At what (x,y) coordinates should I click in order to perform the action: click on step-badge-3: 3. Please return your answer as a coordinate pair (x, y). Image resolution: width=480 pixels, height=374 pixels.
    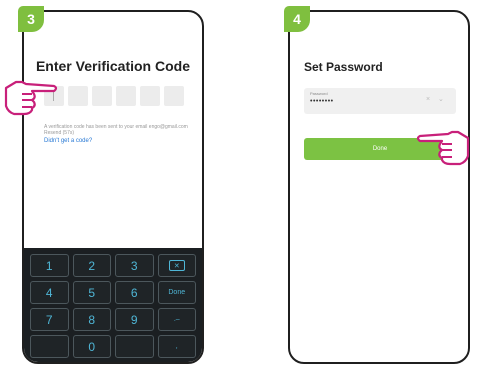
    Looking at the image, I should click on (31, 19).